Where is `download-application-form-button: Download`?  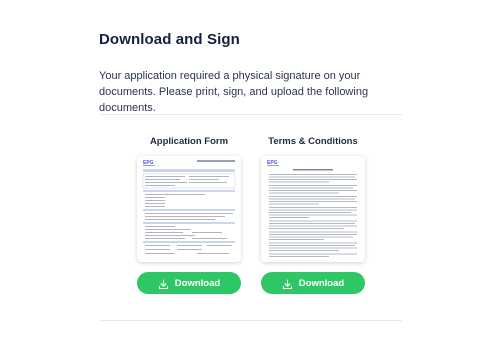 download-application-form-button: Download is located at coordinates (189, 283).